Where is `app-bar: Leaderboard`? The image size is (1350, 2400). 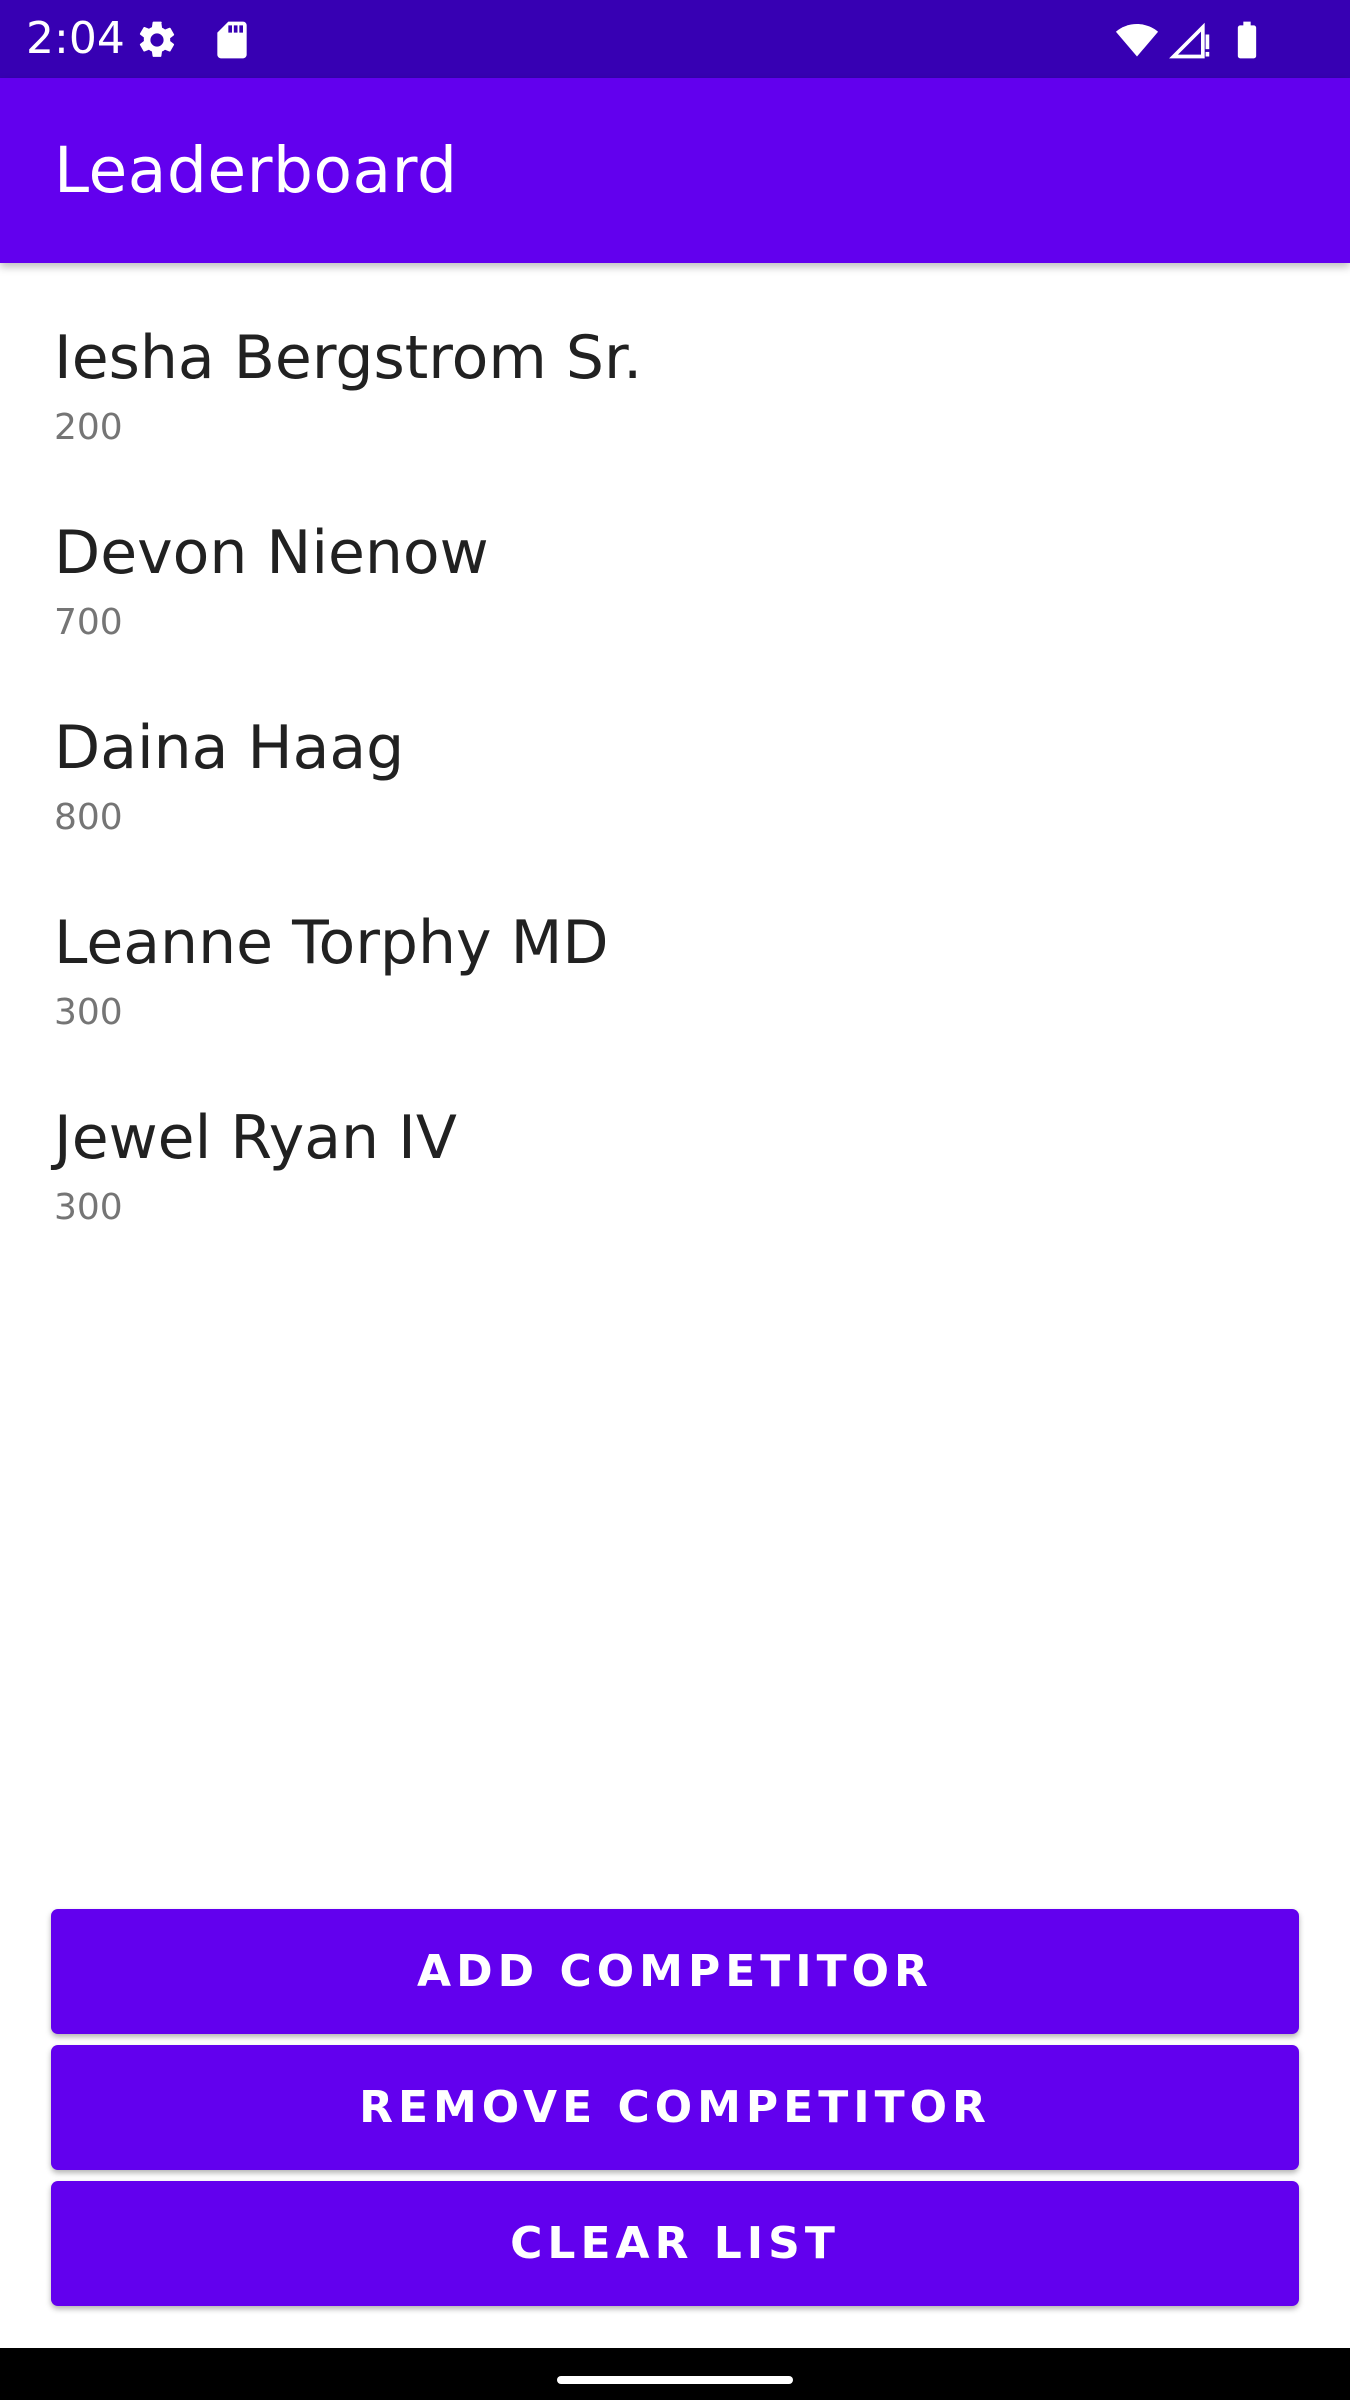 app-bar: Leaderboard is located at coordinates (675, 170).